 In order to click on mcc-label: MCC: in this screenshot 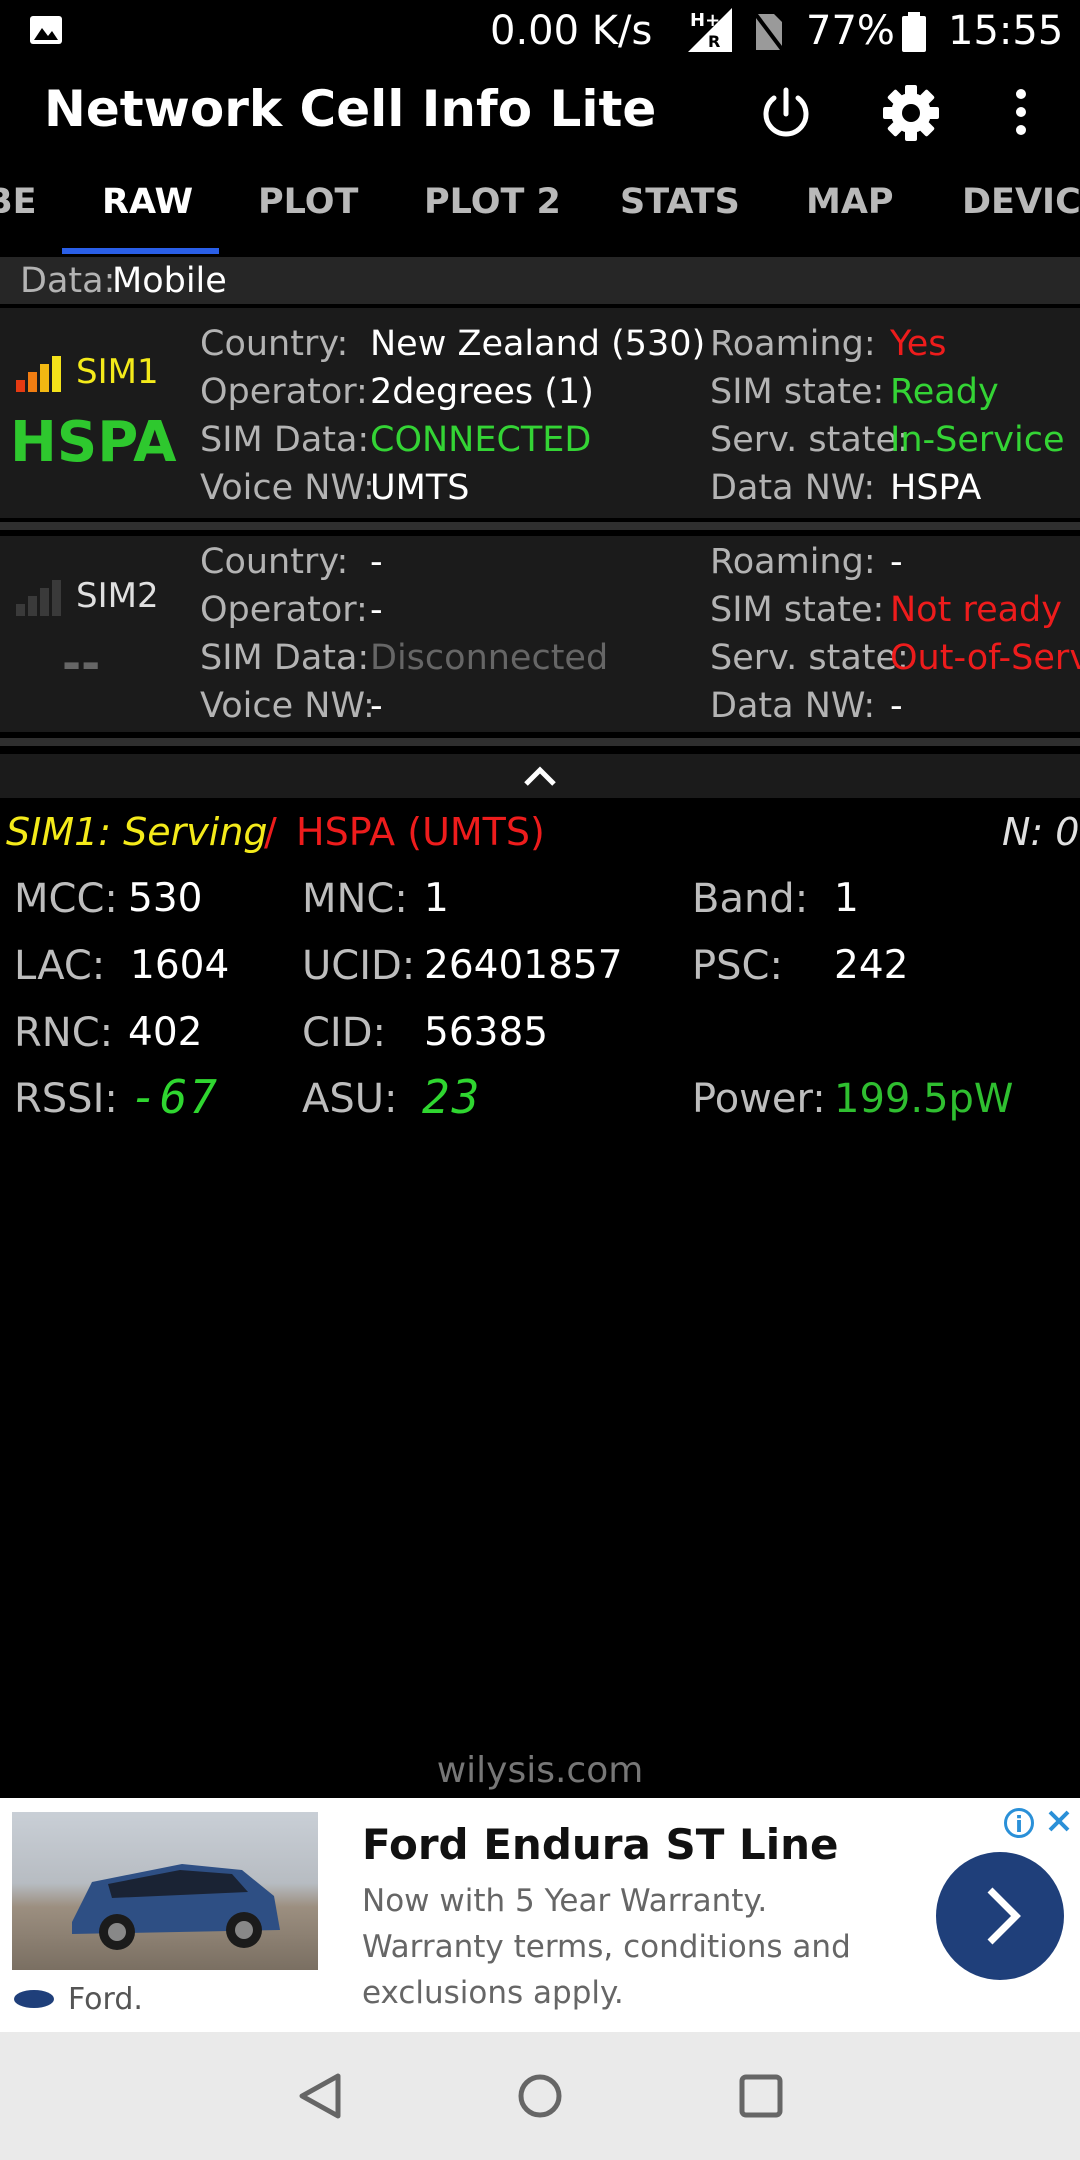, I will do `click(66, 899)`.